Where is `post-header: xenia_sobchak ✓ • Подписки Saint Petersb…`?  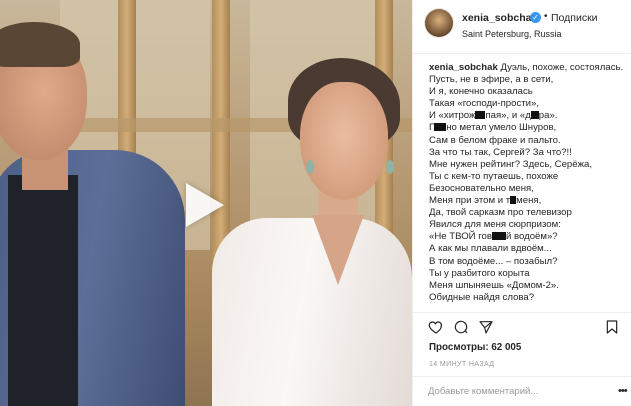 post-header: xenia_sobchak ✓ • Подписки Saint Petersb… is located at coordinates (522, 27).